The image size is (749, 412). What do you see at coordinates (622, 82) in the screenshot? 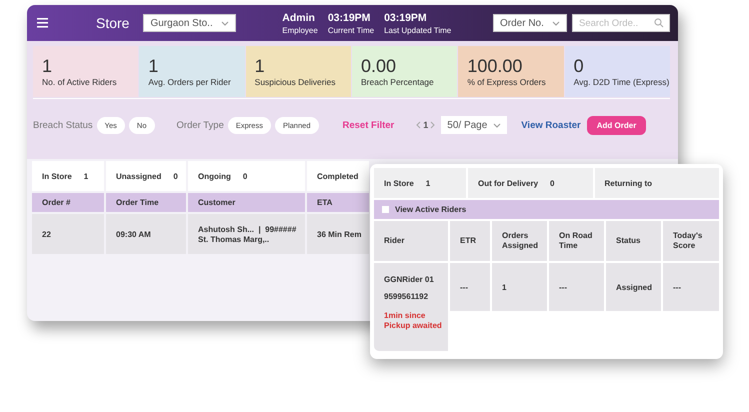
I see `stat-label: Avg. D2D Time (Express)` at bounding box center [622, 82].